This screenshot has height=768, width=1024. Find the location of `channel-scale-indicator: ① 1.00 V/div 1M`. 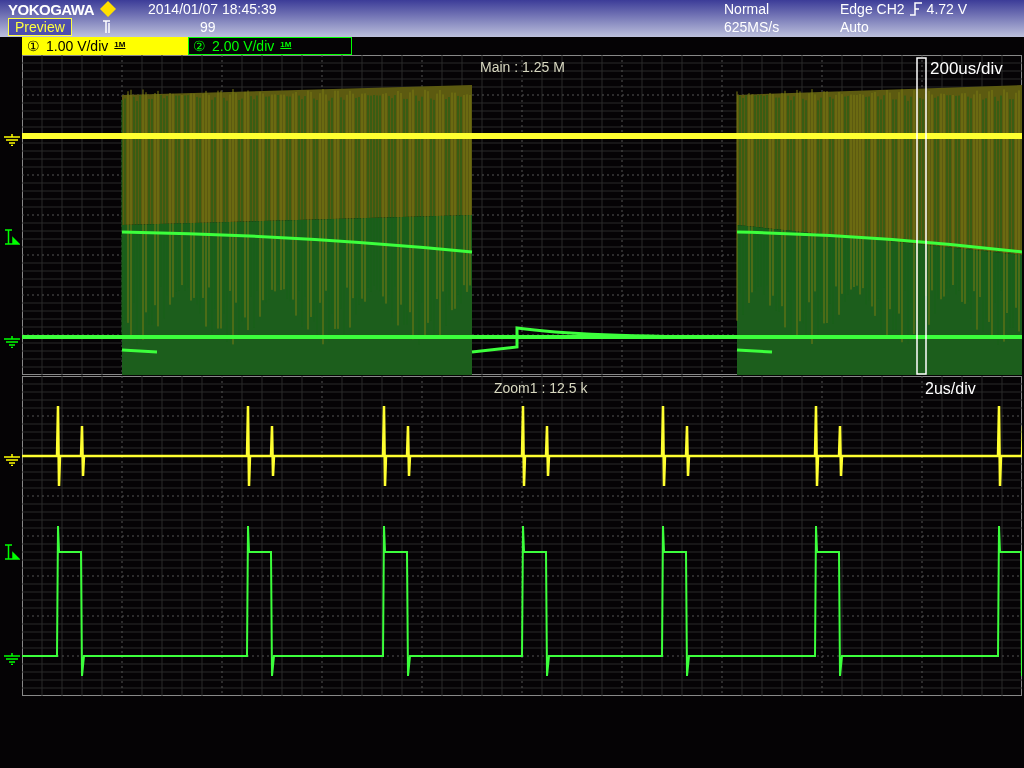

channel-scale-indicator: ① 1.00 V/div 1M is located at coordinates (105, 46).